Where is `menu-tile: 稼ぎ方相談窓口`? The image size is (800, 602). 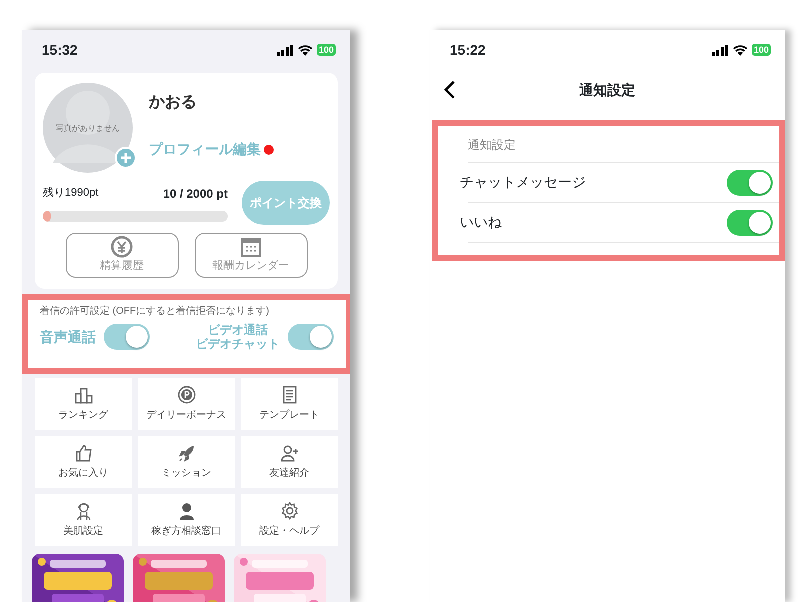
menu-tile: 稼ぎ方相談窓口 is located at coordinates (186, 520).